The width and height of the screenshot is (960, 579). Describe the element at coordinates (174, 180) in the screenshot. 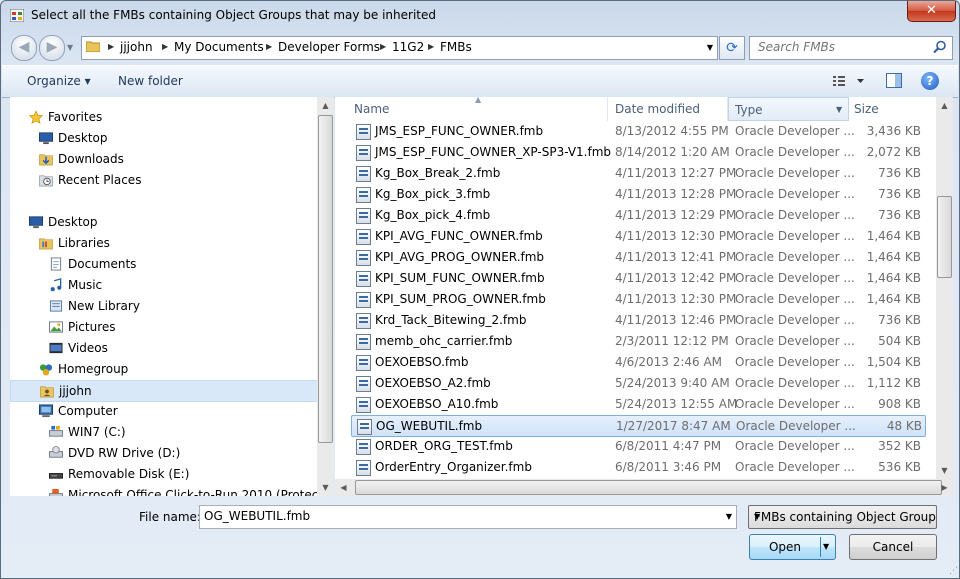

I see `nav-item-recent-places: Recent Places` at that location.